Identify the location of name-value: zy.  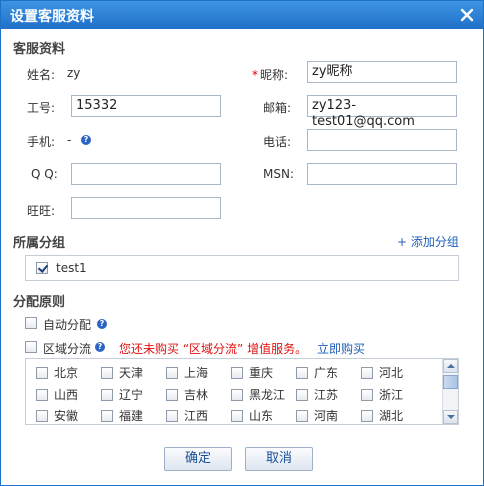
(74, 73).